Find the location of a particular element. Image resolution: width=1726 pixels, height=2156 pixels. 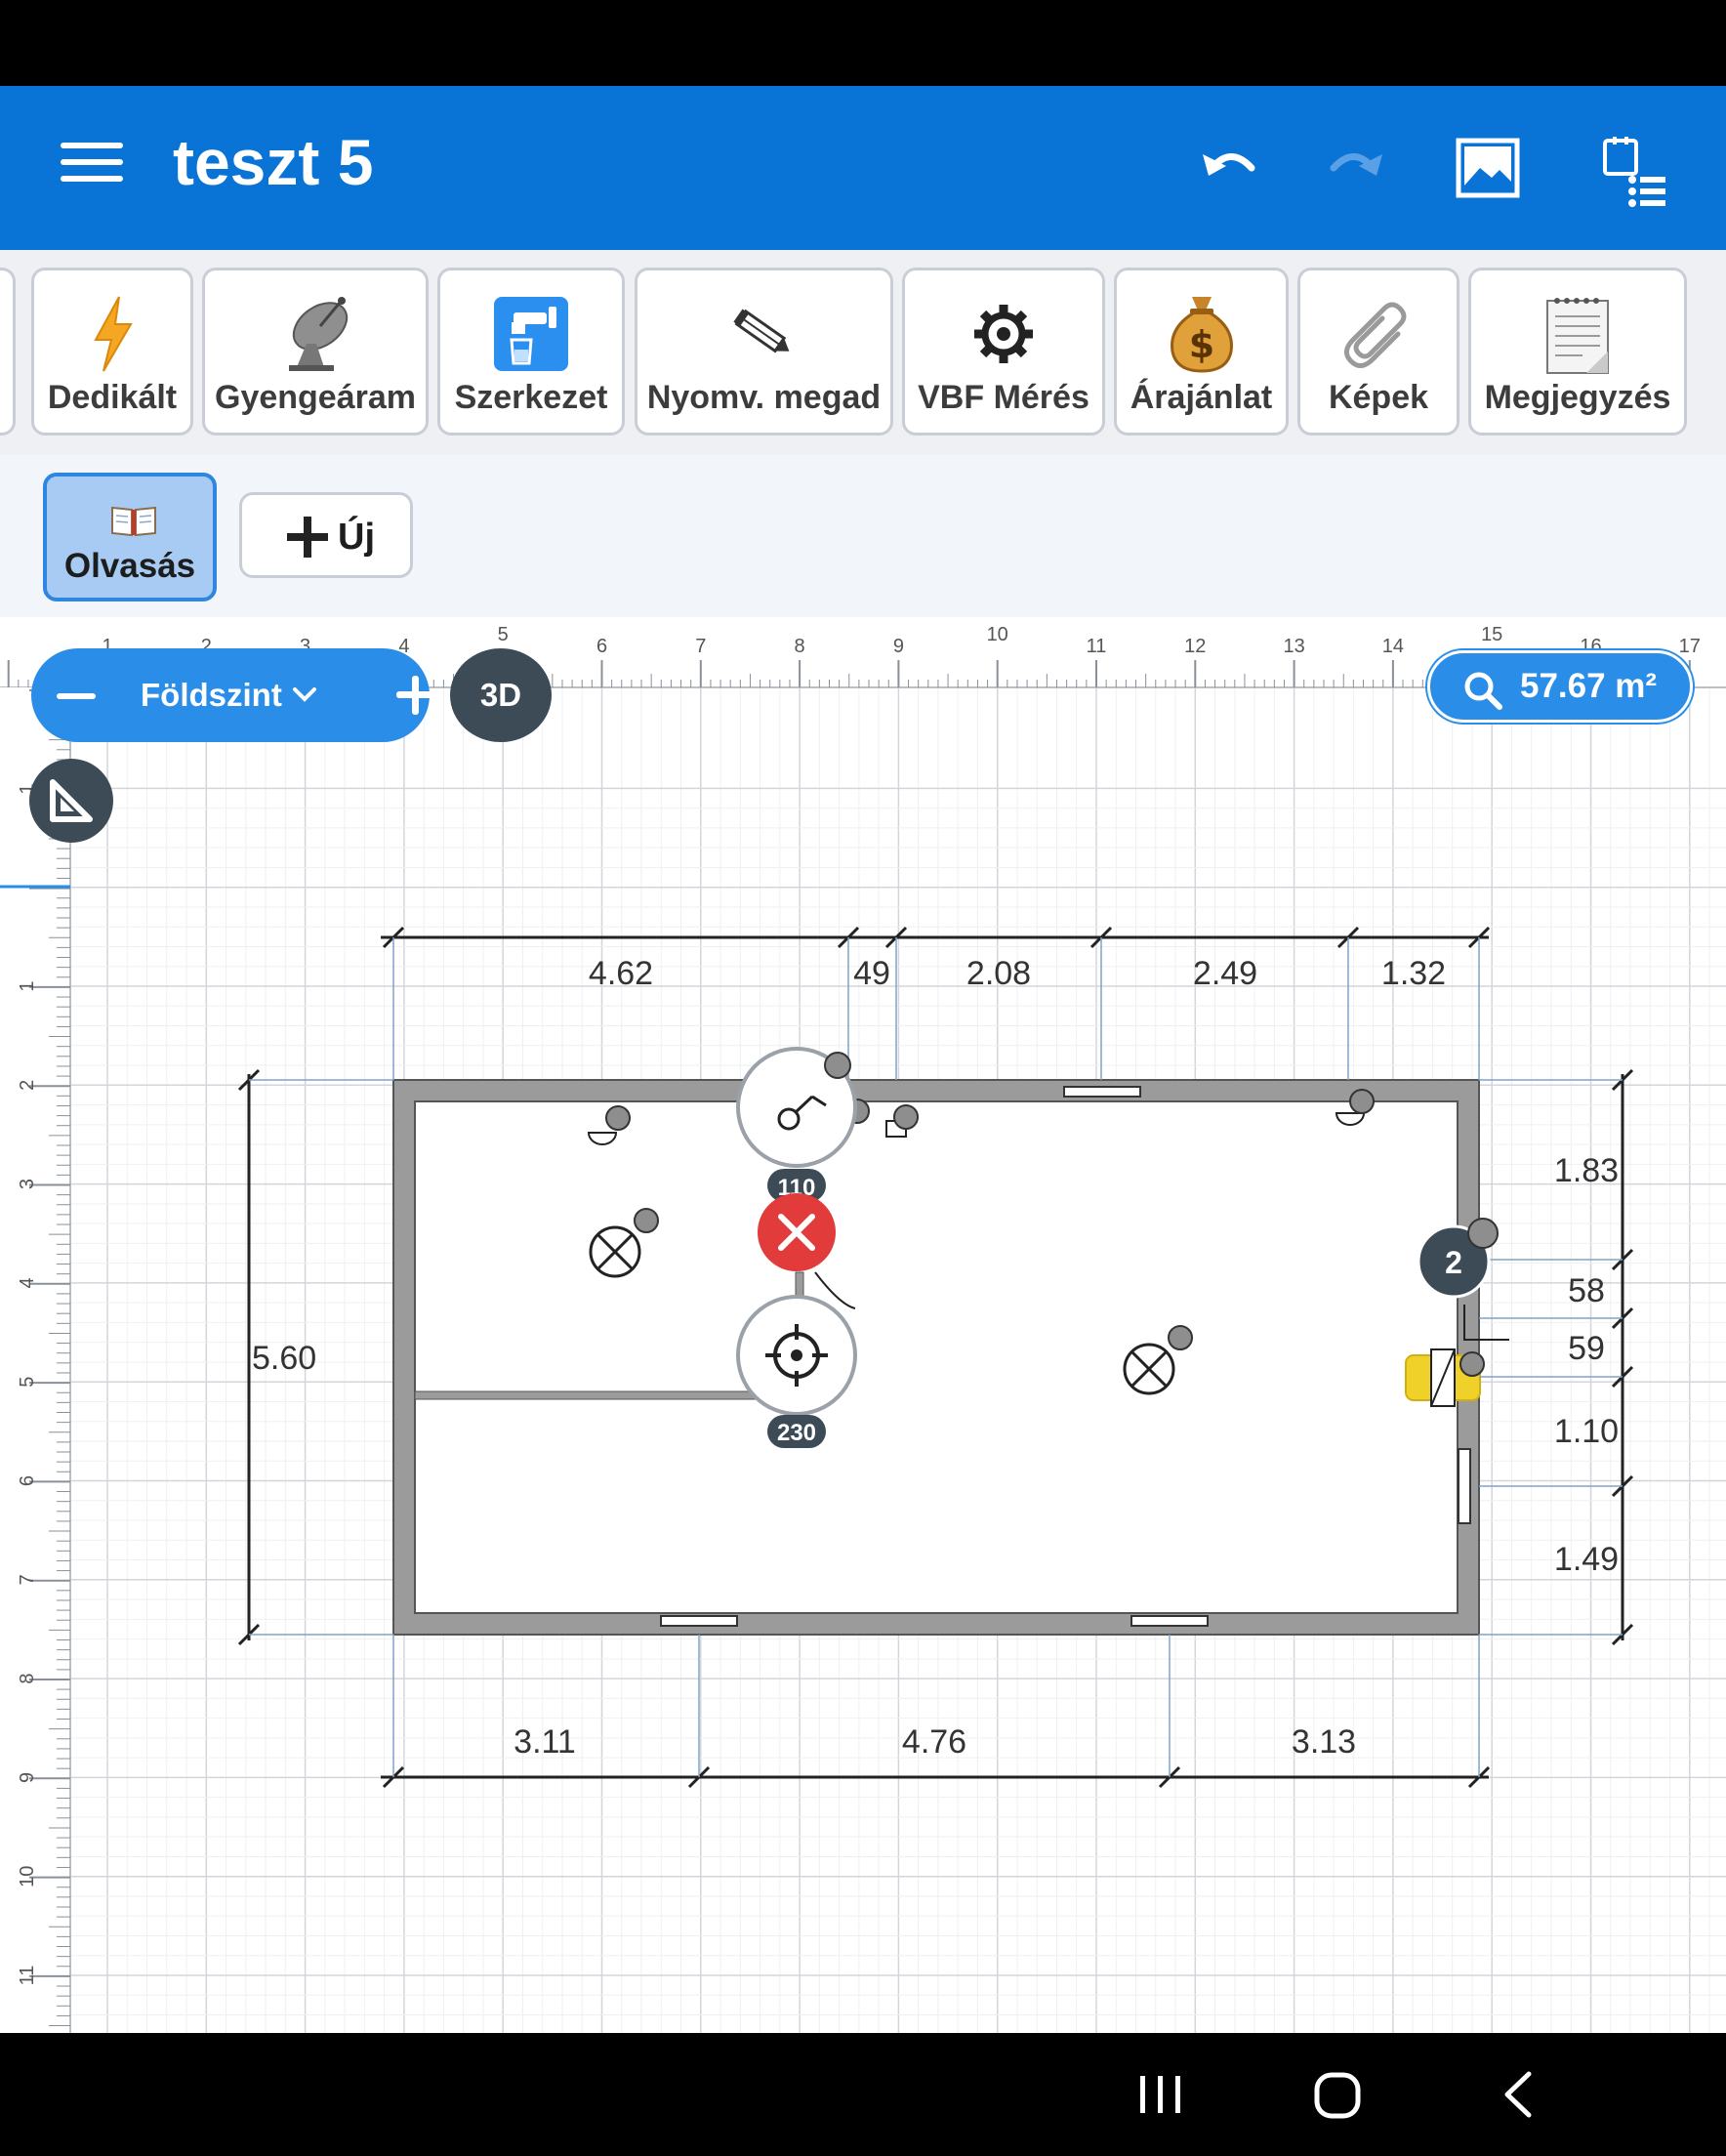

left-ruler is located at coordinates (35, 1360).